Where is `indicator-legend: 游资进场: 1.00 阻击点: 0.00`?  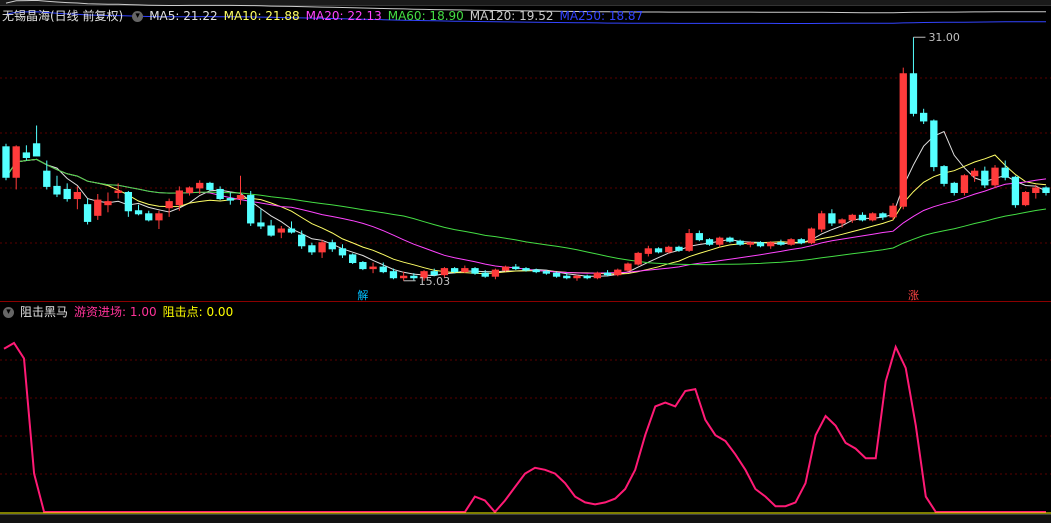 indicator-legend: 游资进场: 1.00 阻击点: 0.00 is located at coordinates (156, 312).